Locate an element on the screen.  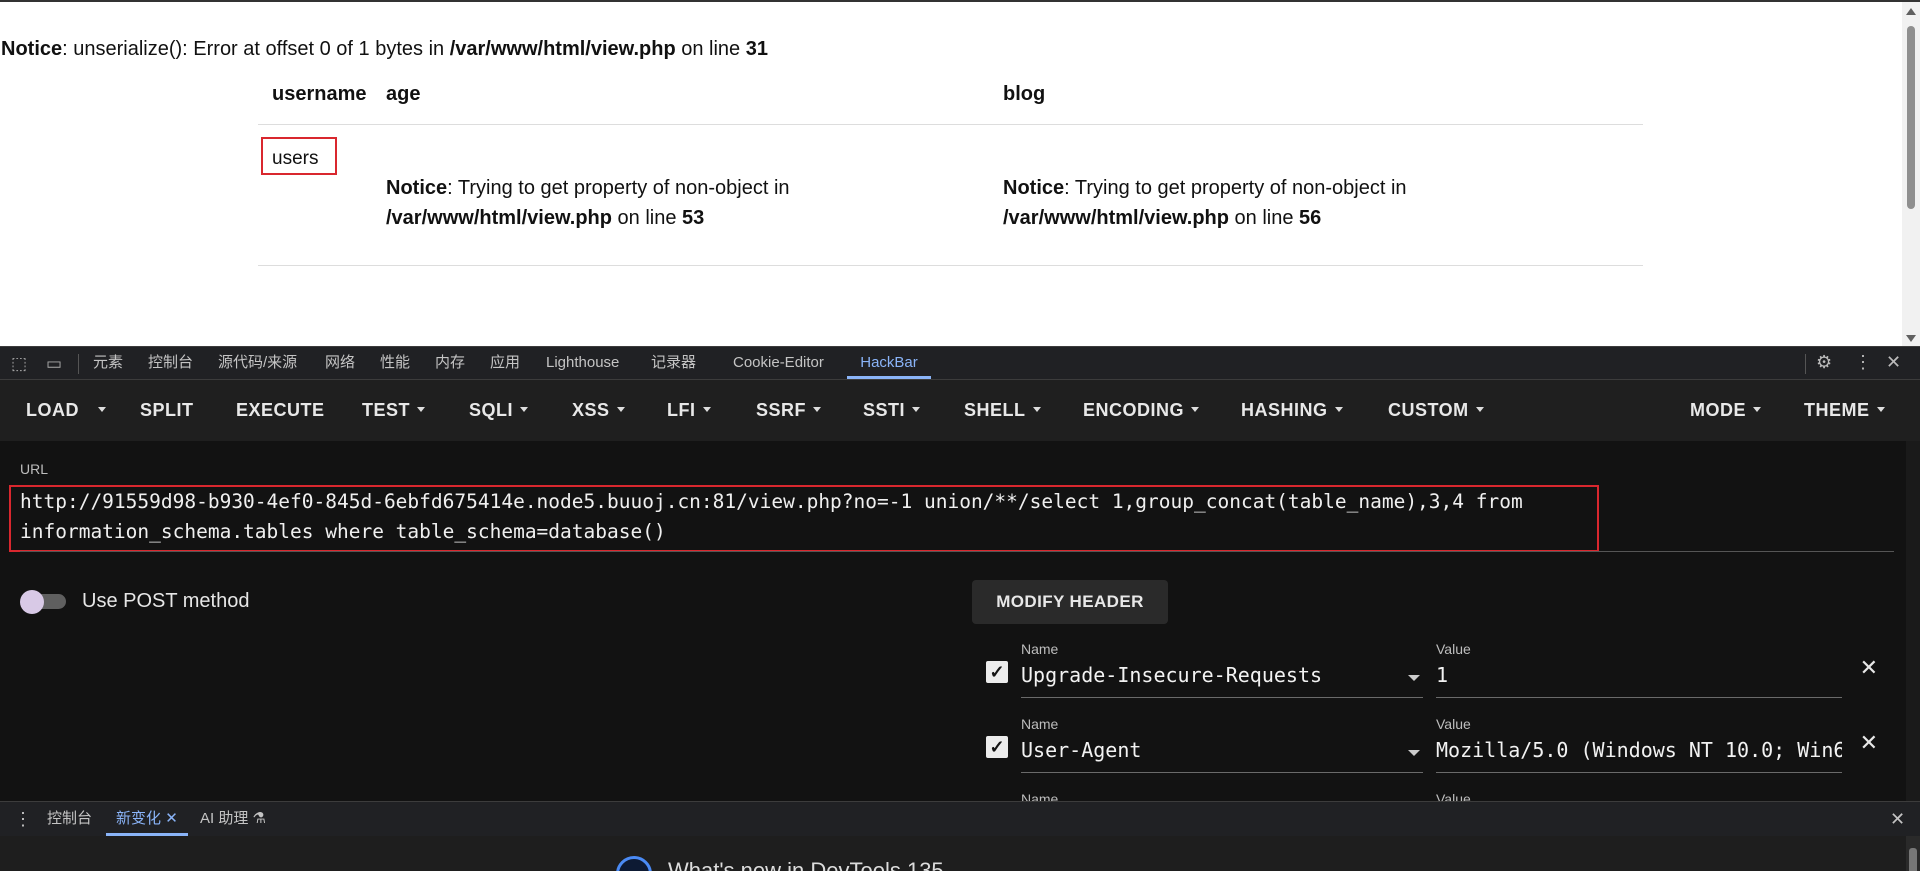
custom-menu: CUSTOM is located at coordinates (1436, 410).